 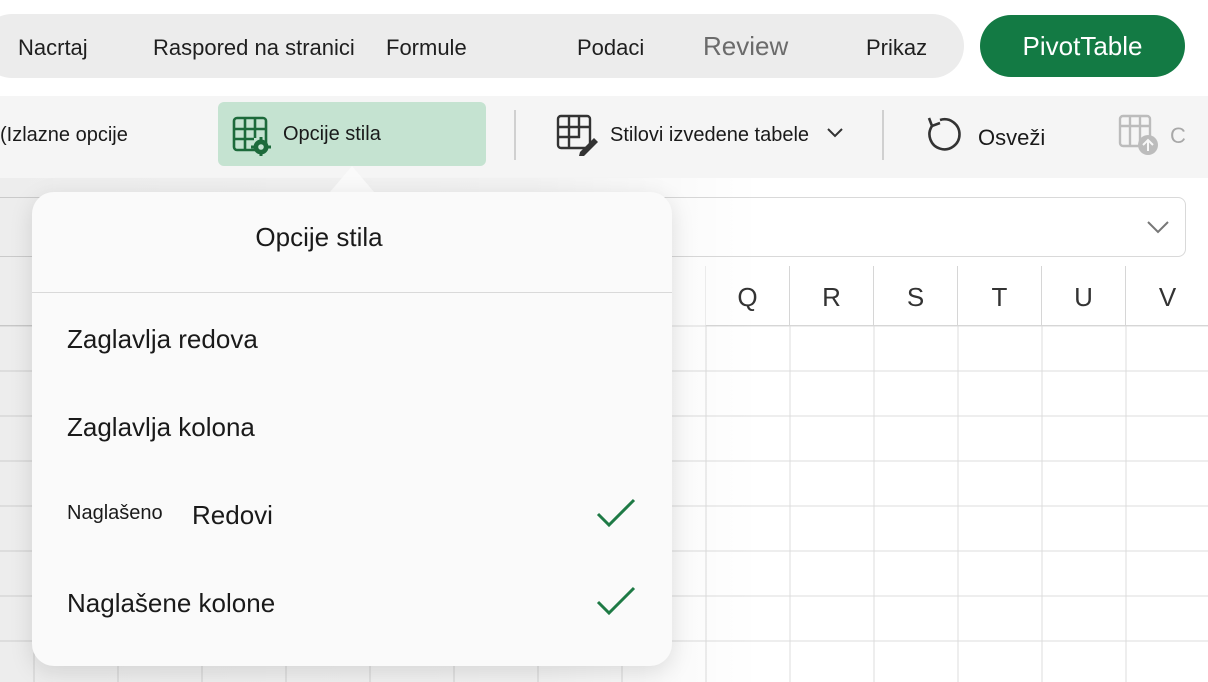 What do you see at coordinates (1167, 296) in the screenshot?
I see `column-header: V` at bounding box center [1167, 296].